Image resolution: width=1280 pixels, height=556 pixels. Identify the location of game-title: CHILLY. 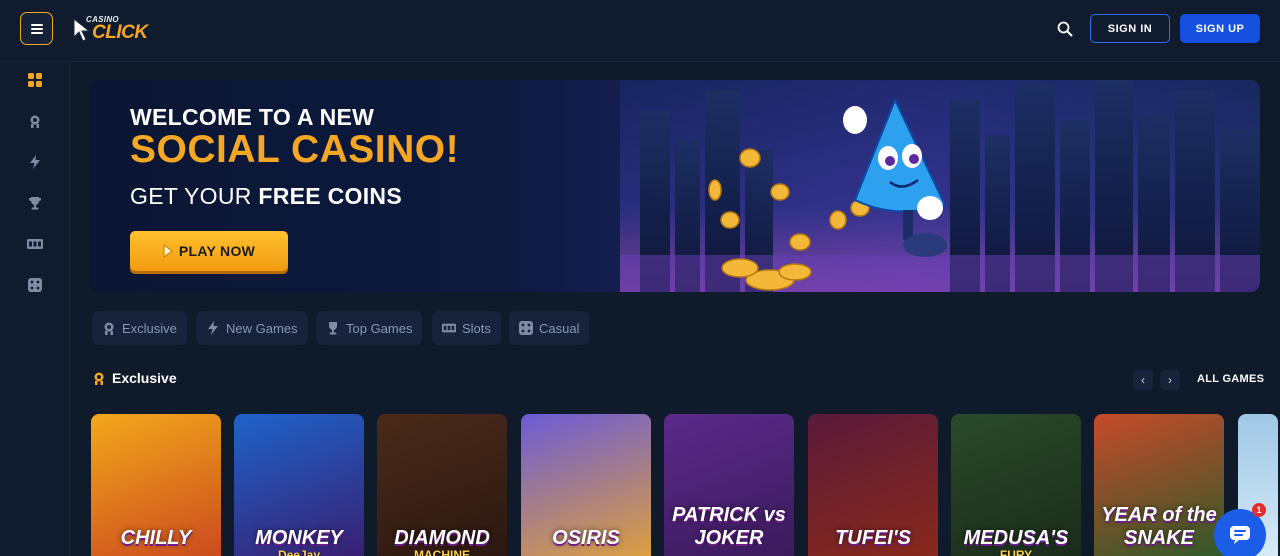
(156, 538).